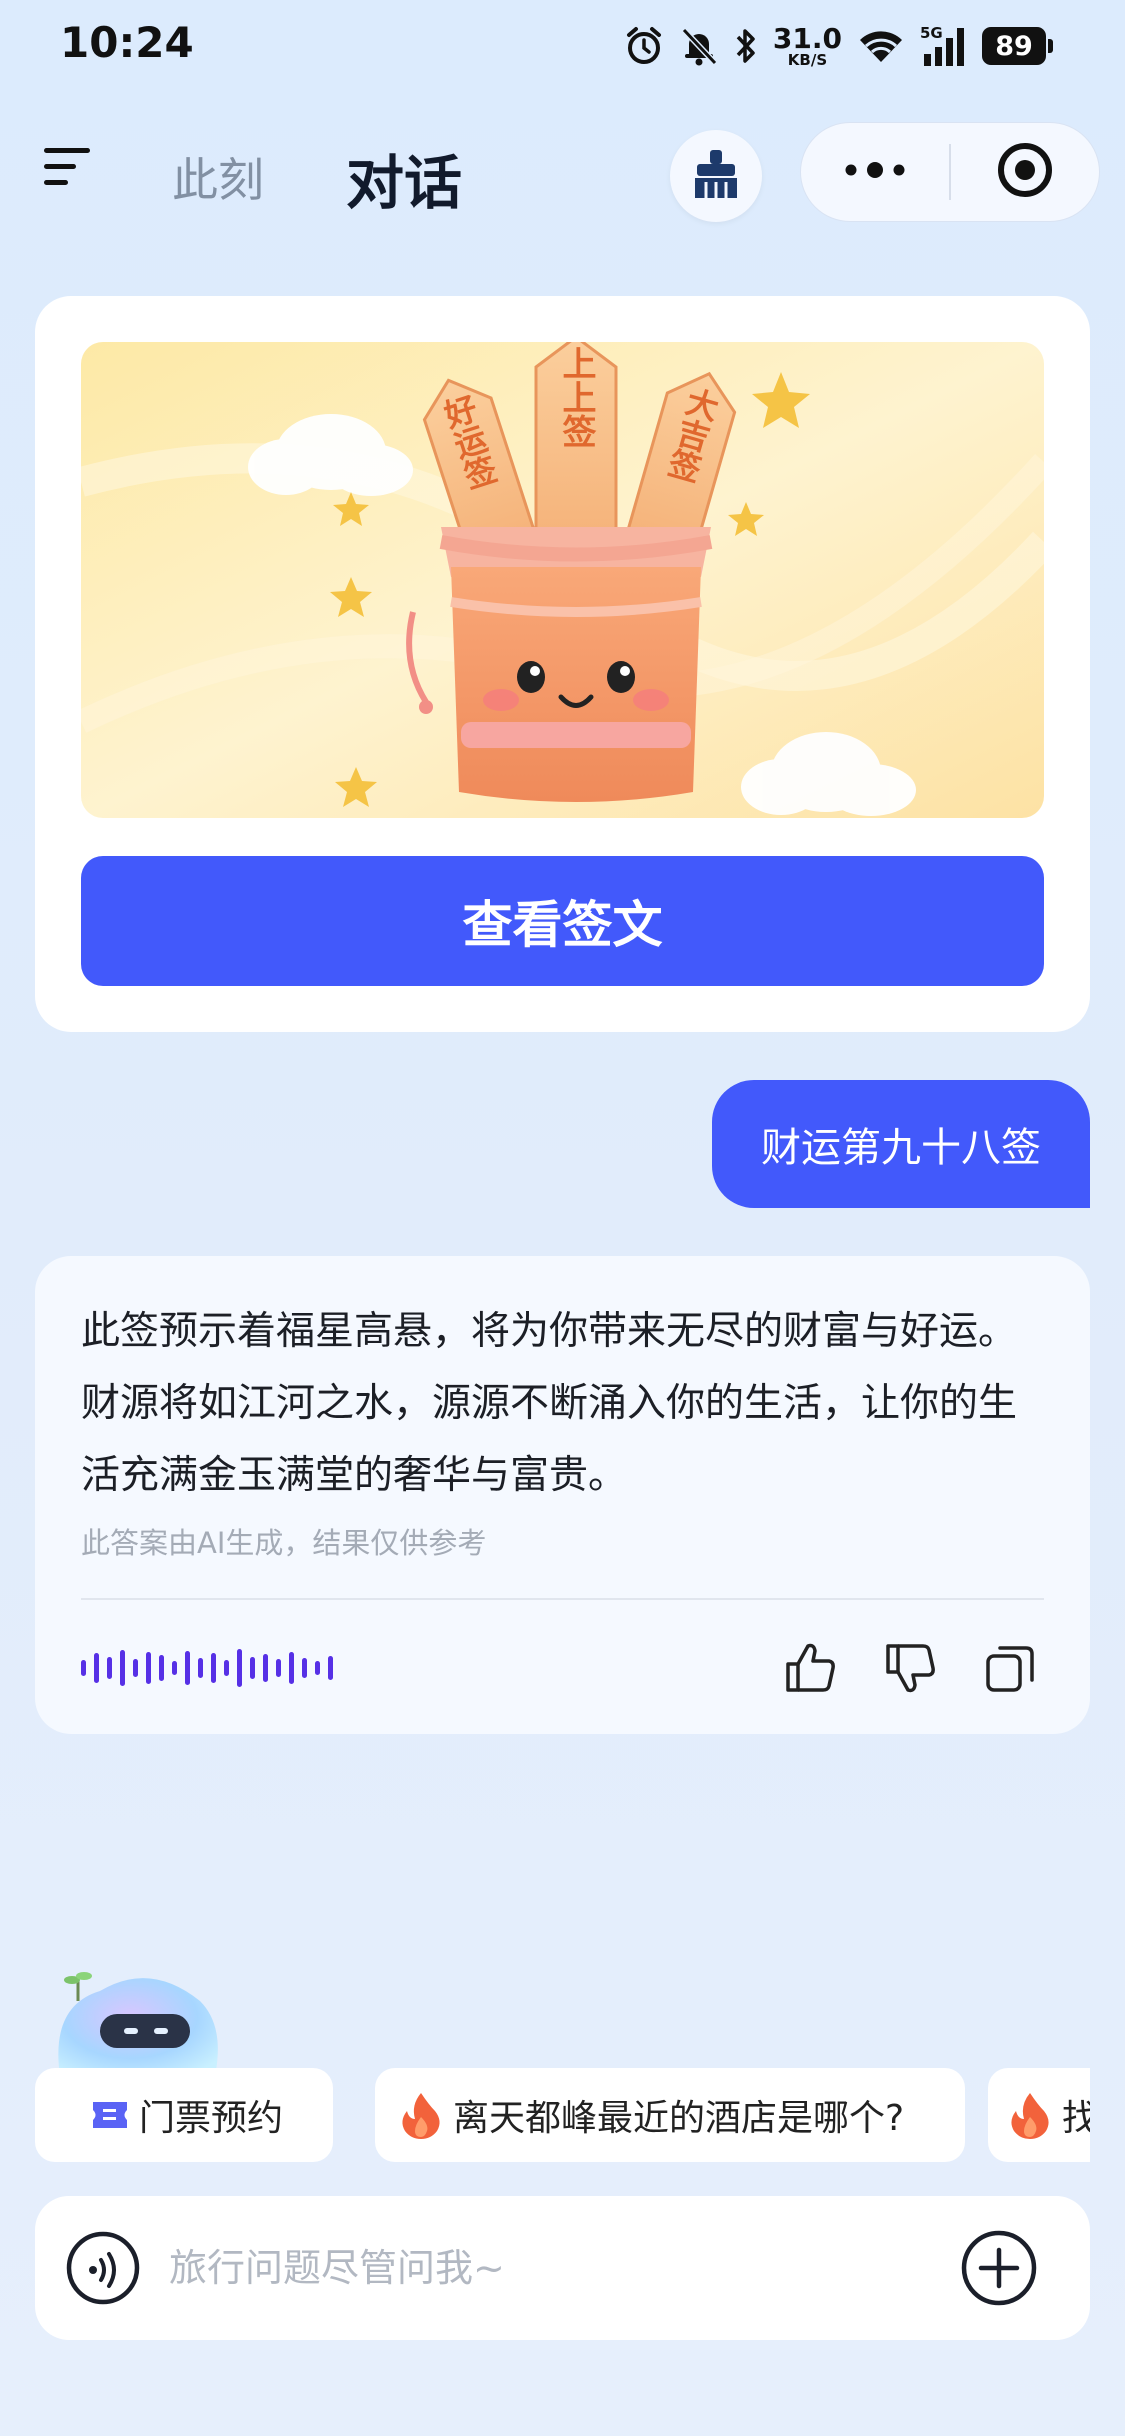 Image resolution: width=1125 pixels, height=2436 pixels. I want to click on view-fortune-text-button: 查看签文, so click(562, 921).